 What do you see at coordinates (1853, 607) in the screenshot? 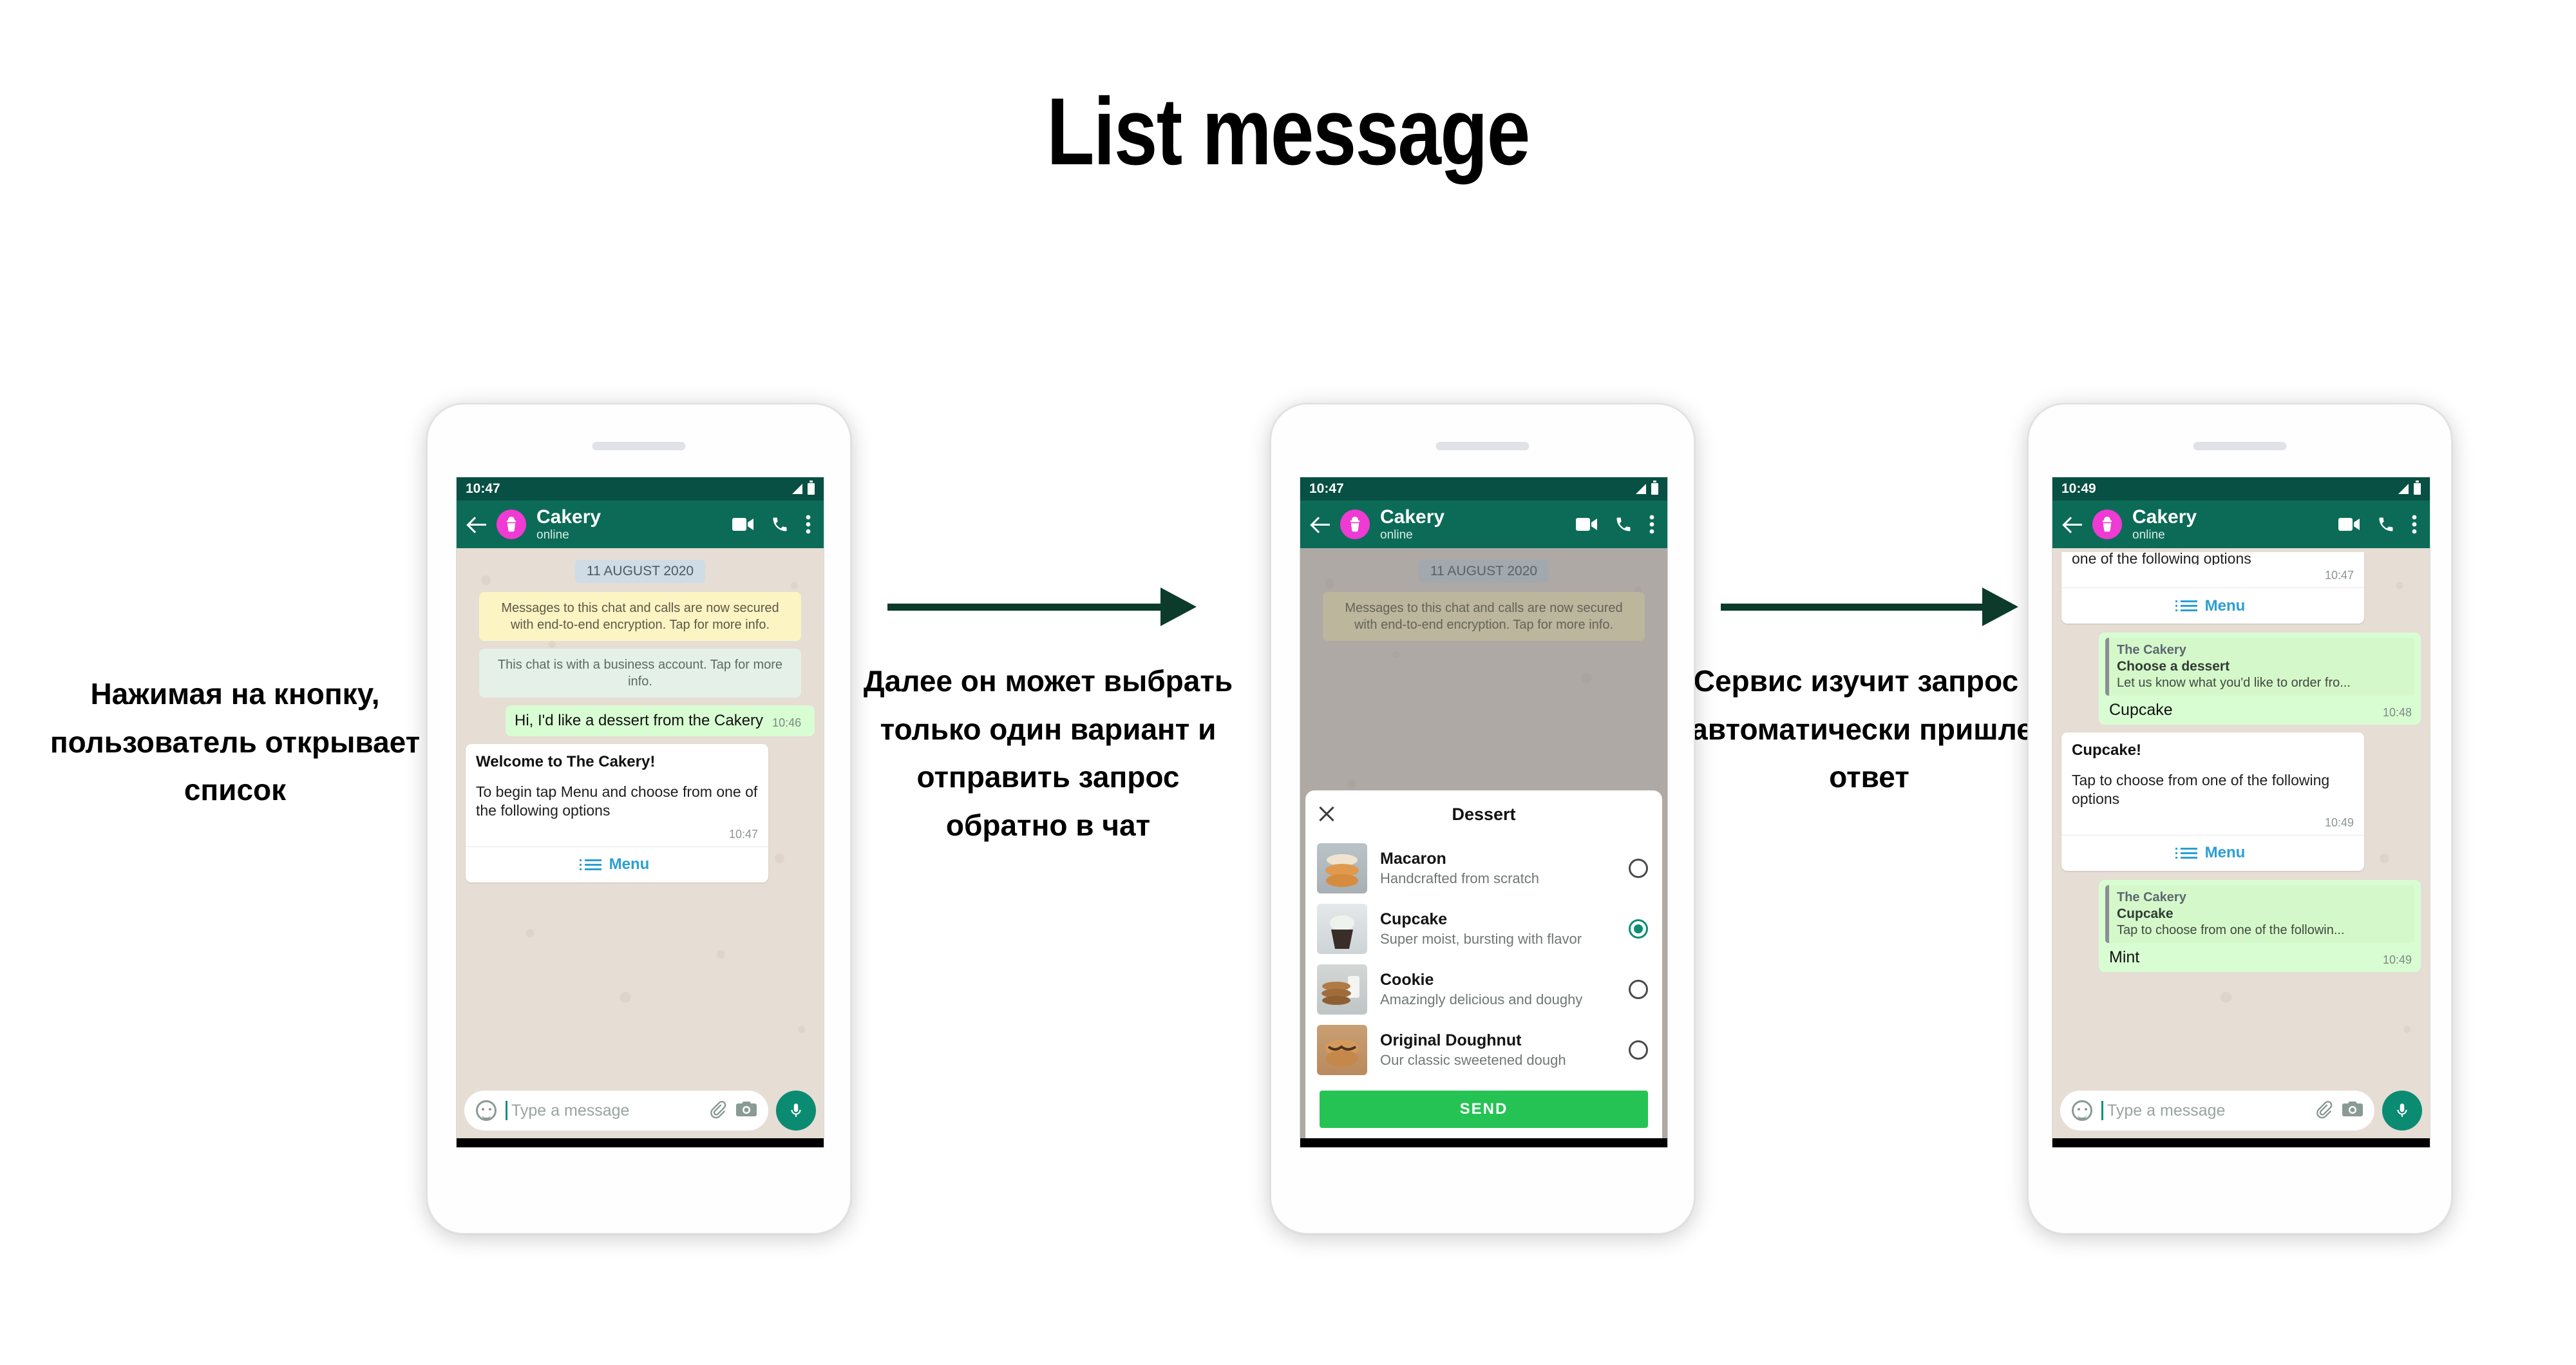
I see `arrow-shaft` at bounding box center [1853, 607].